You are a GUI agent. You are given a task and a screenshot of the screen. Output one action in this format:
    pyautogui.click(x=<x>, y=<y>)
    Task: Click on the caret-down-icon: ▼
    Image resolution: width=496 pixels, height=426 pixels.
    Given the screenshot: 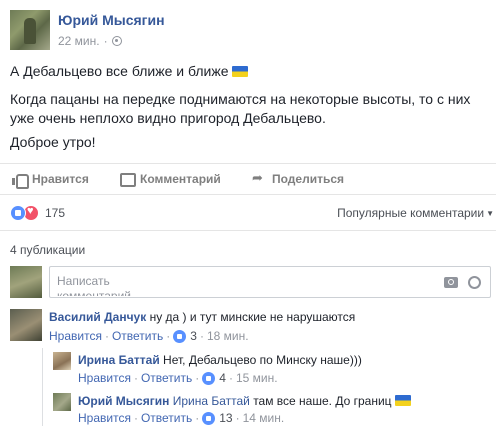 What is the action you would take?
    pyautogui.click(x=490, y=213)
    